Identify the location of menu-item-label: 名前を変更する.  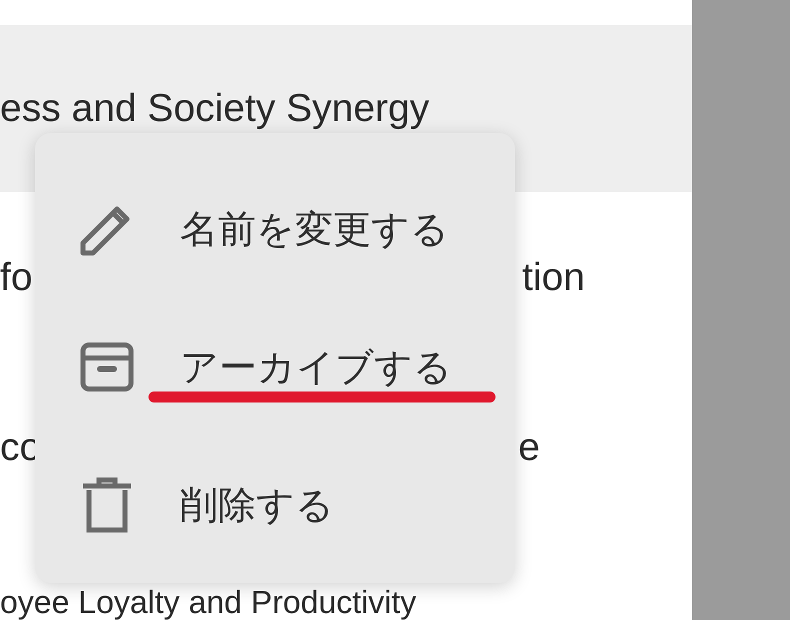
(314, 229).